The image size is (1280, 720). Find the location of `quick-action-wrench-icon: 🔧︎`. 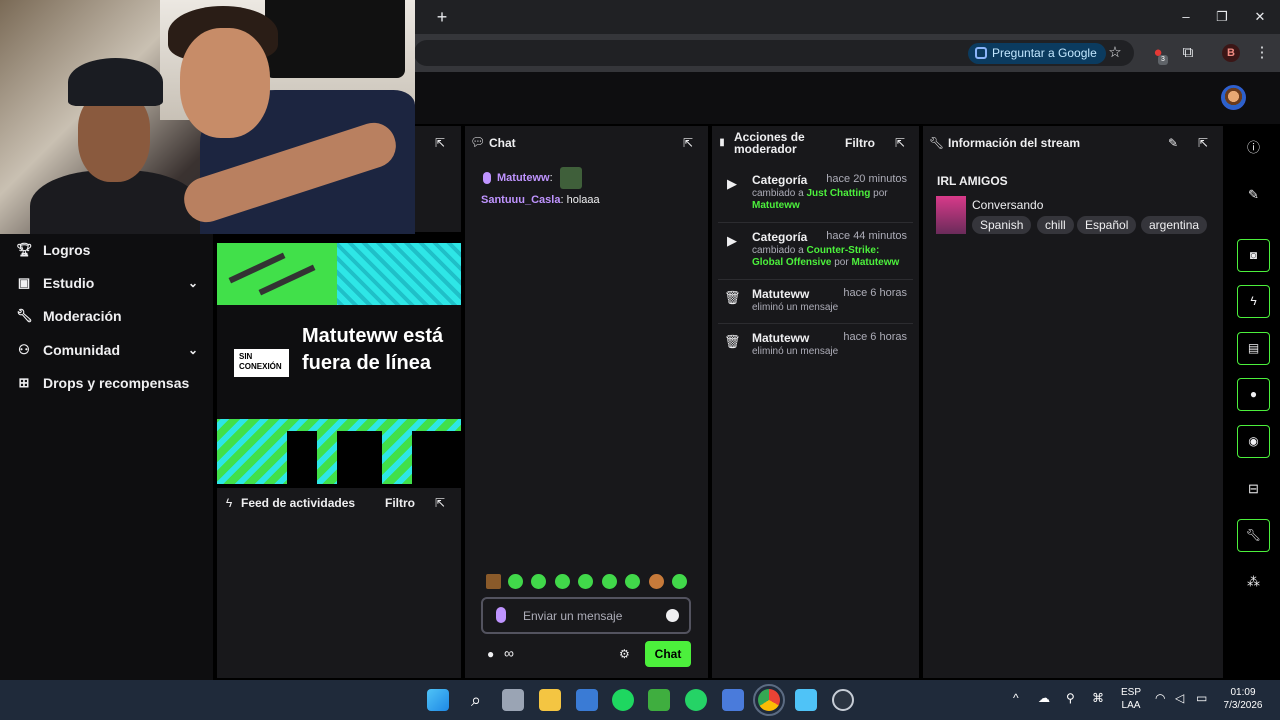

quick-action-wrench-icon: 🔧︎ is located at coordinates (1253, 535).